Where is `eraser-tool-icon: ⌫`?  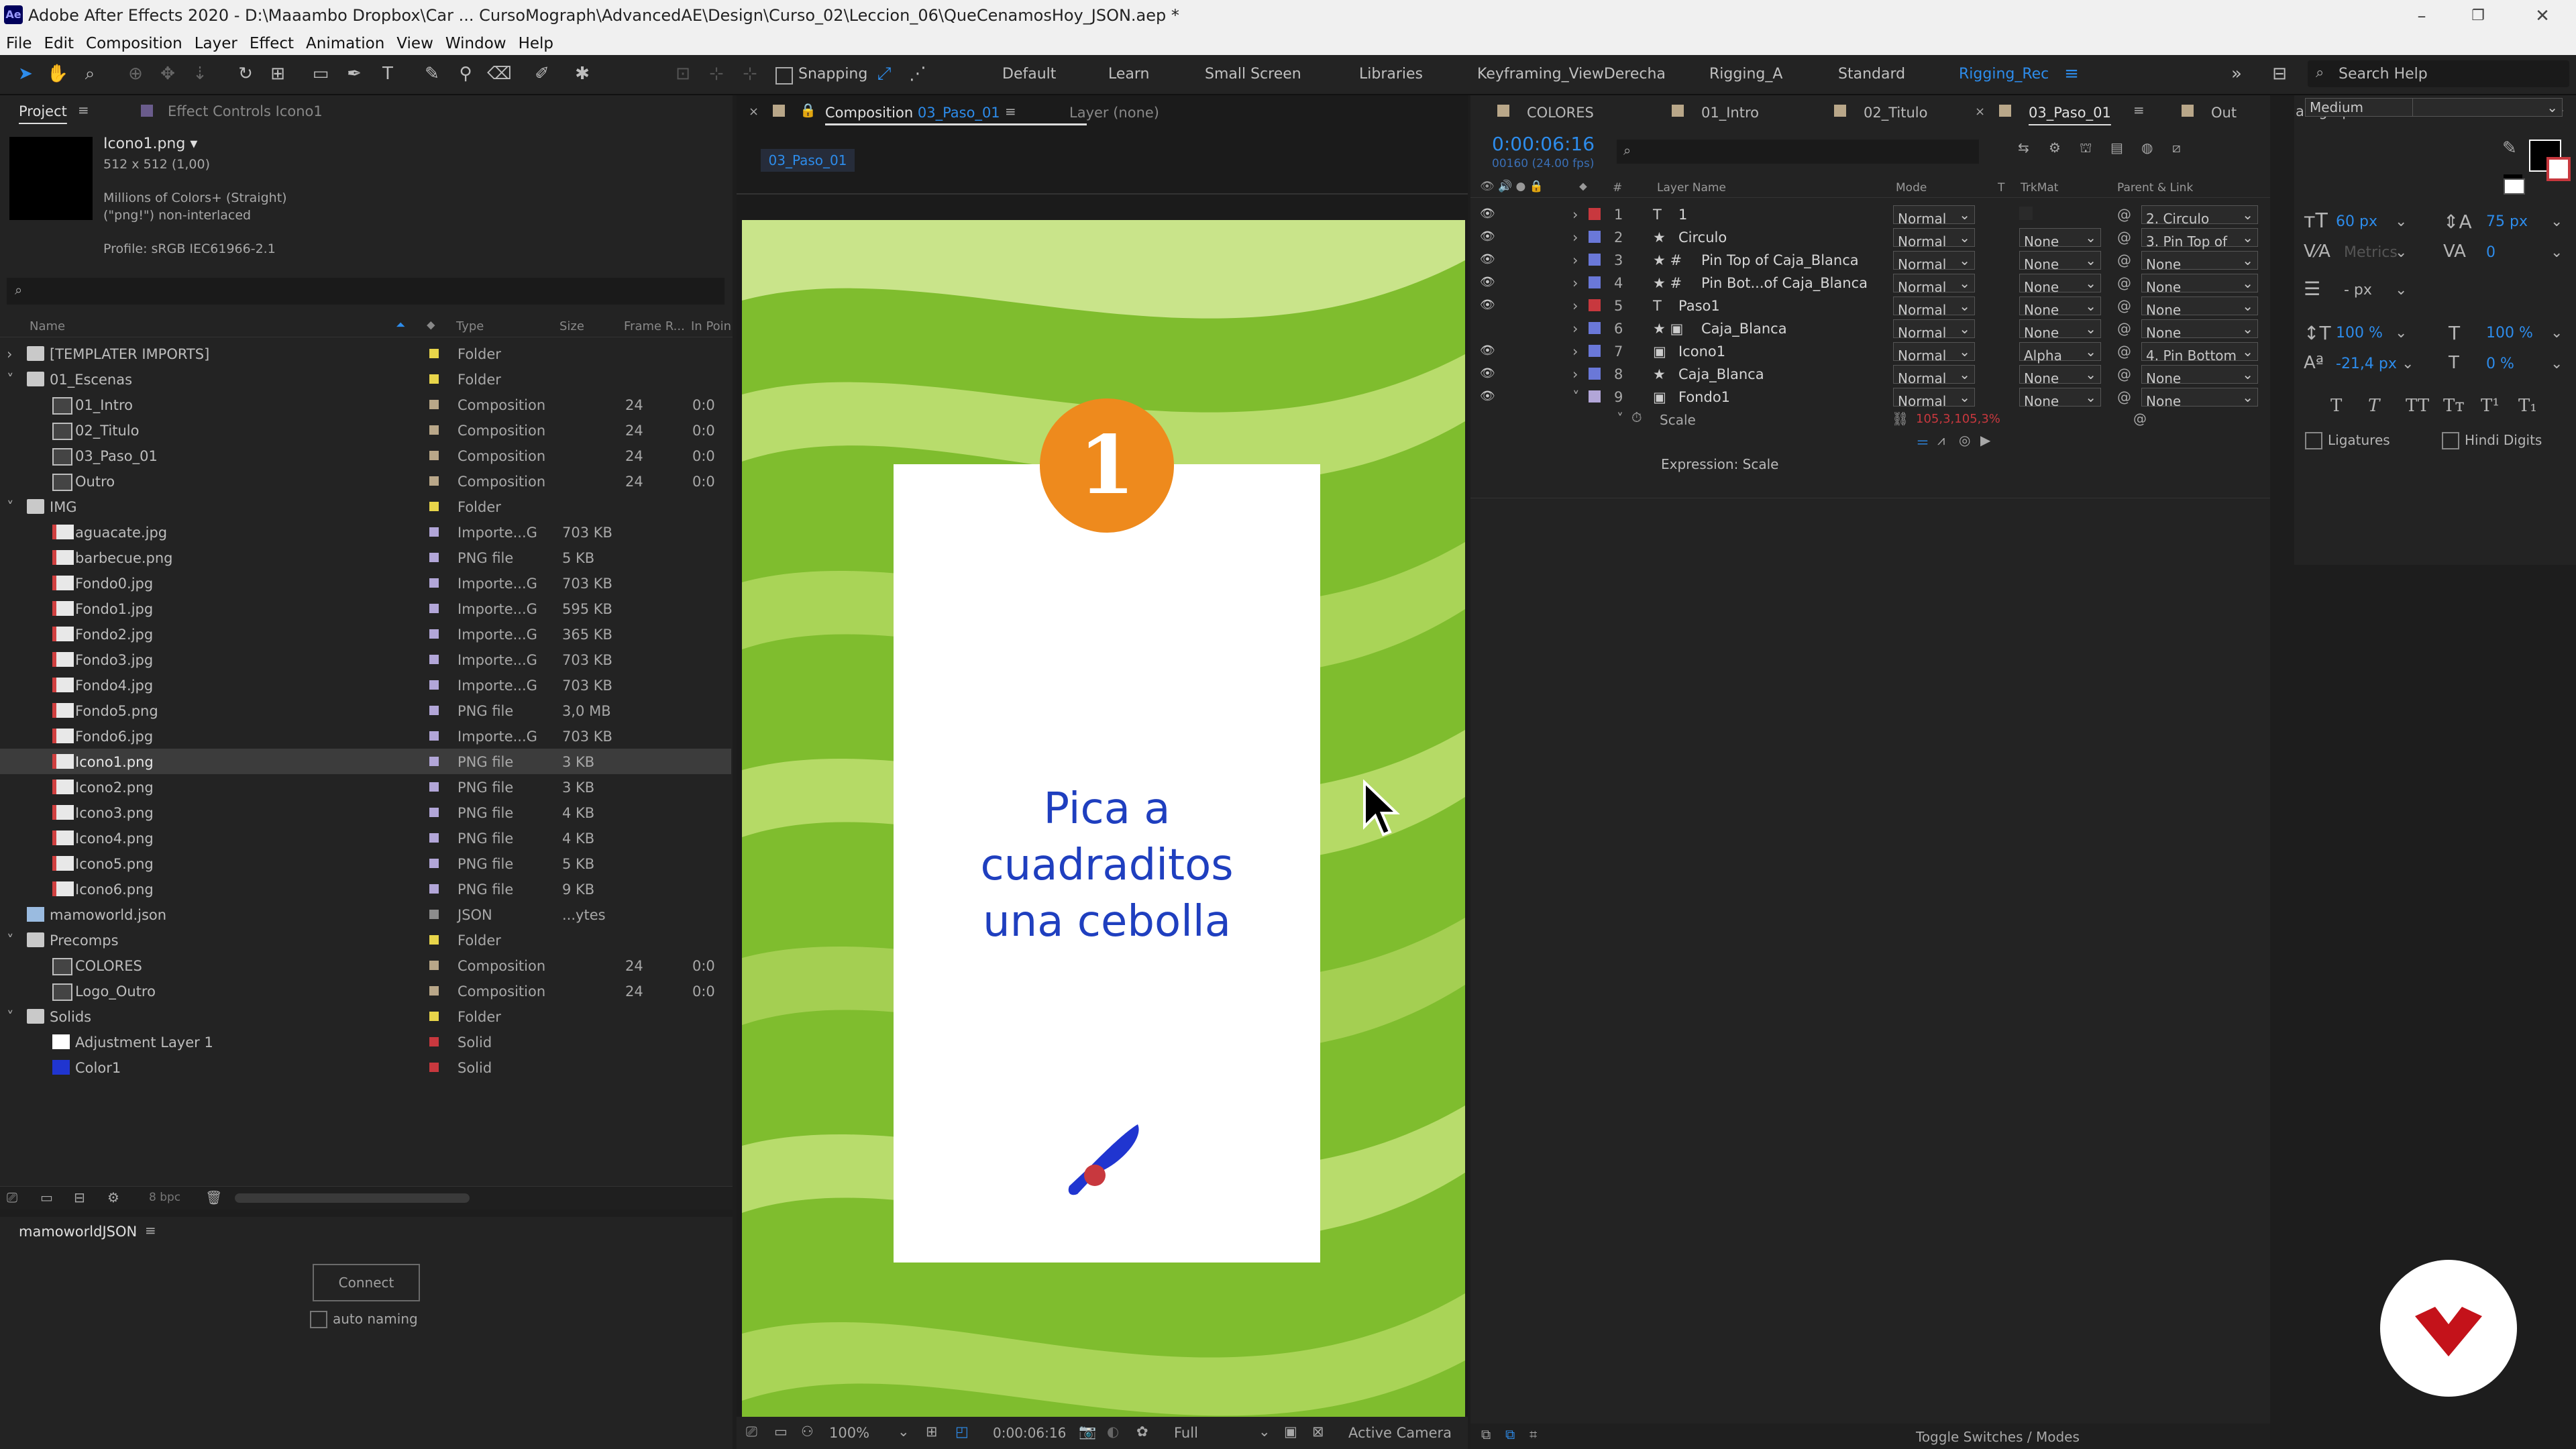
eraser-tool-icon: ⌫ is located at coordinates (499, 74).